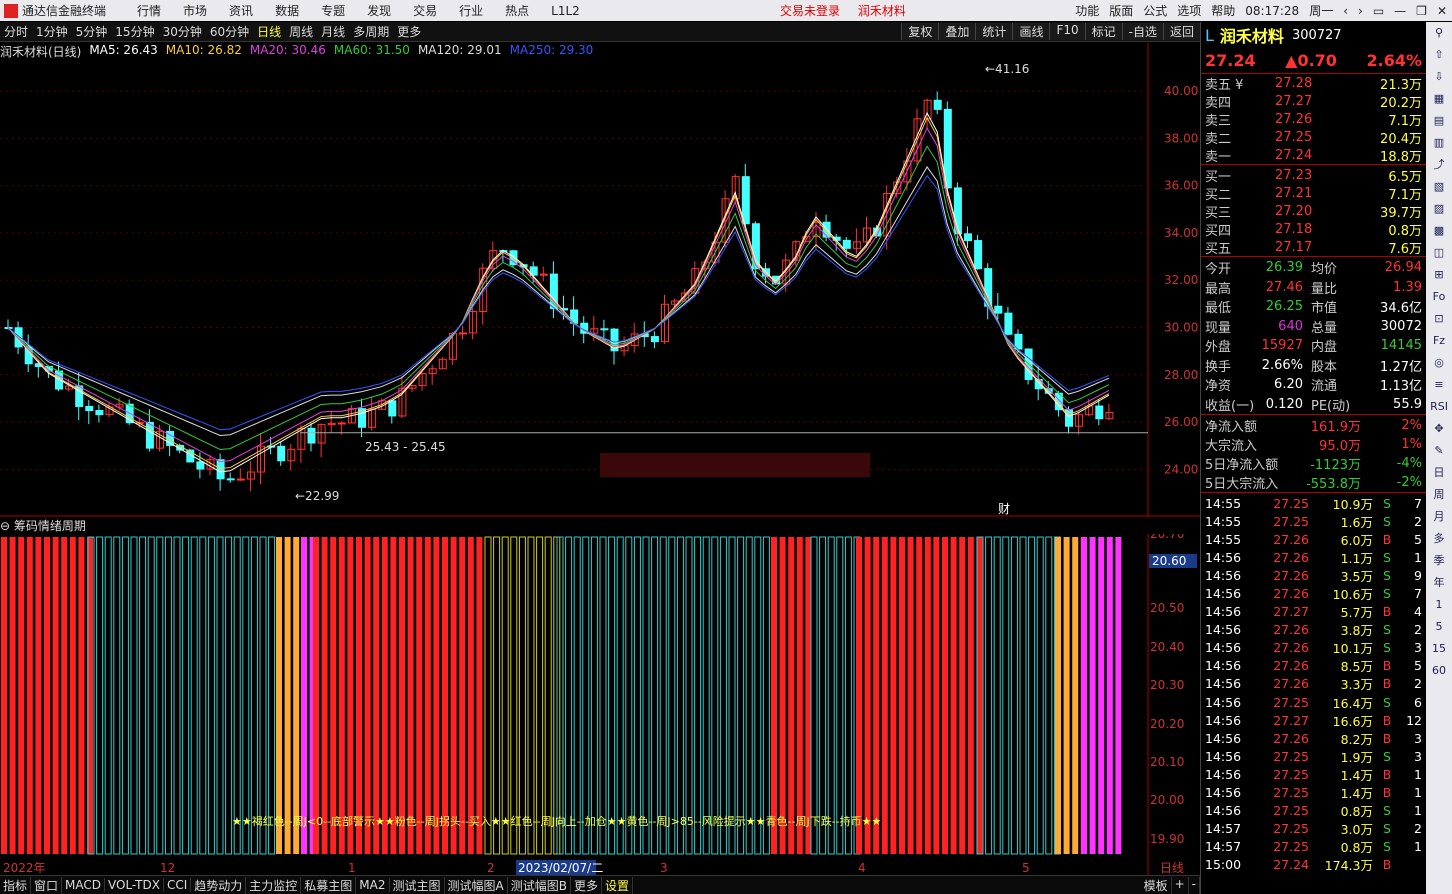 The width and height of the screenshot is (1452, 894). Describe the element at coordinates (1439, 473) in the screenshot. I see `sidebar-period: 日` at that location.